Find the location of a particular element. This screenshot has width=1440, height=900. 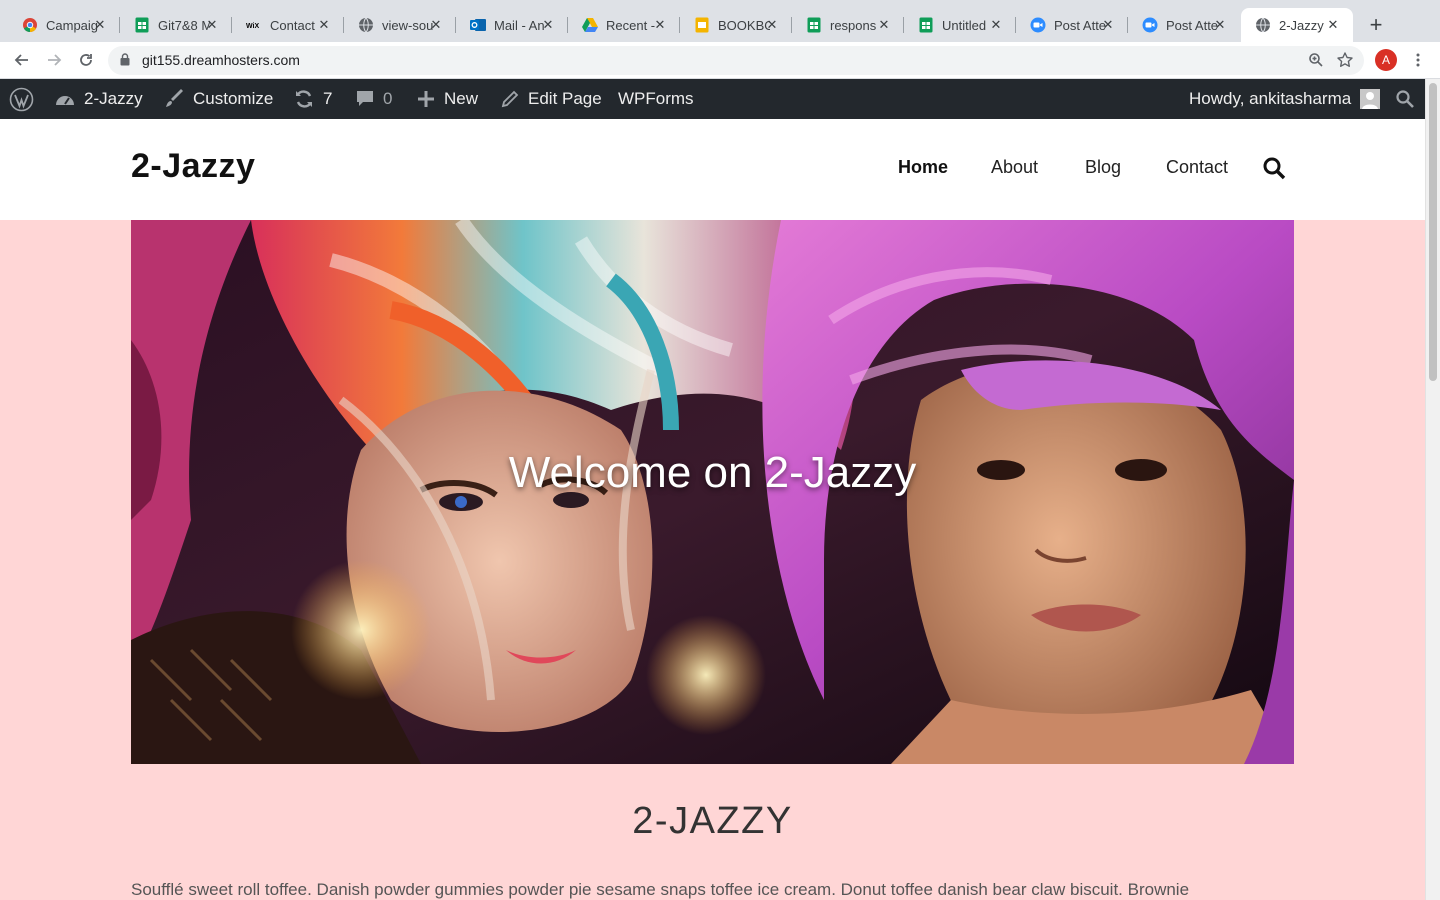

header-search-button is located at coordinates (1274, 170).